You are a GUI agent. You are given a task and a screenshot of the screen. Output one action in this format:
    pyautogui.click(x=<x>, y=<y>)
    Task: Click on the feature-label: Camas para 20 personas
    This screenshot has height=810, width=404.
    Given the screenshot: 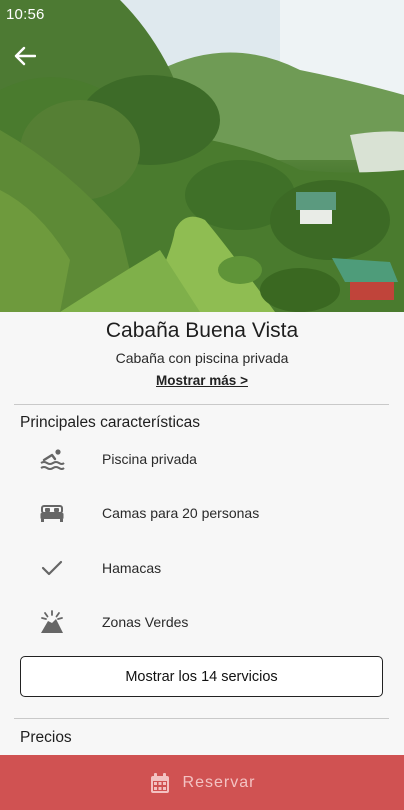 What is the action you would take?
    pyautogui.click(x=181, y=513)
    